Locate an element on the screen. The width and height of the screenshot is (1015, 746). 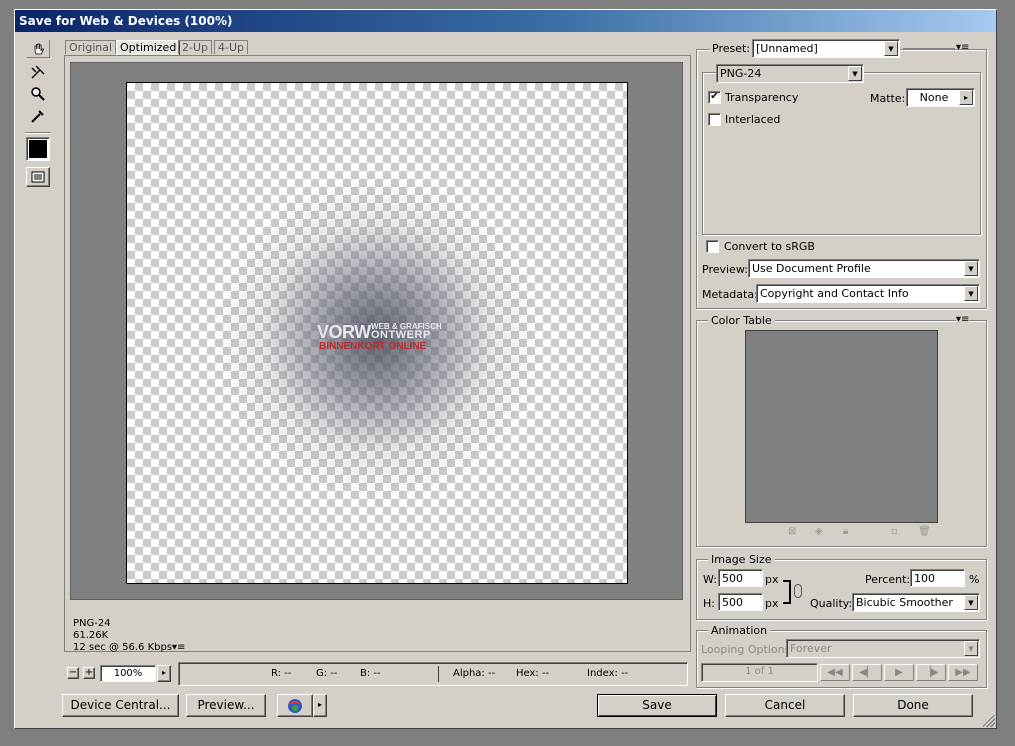
width-field: 500 is located at coordinates (740, 578).